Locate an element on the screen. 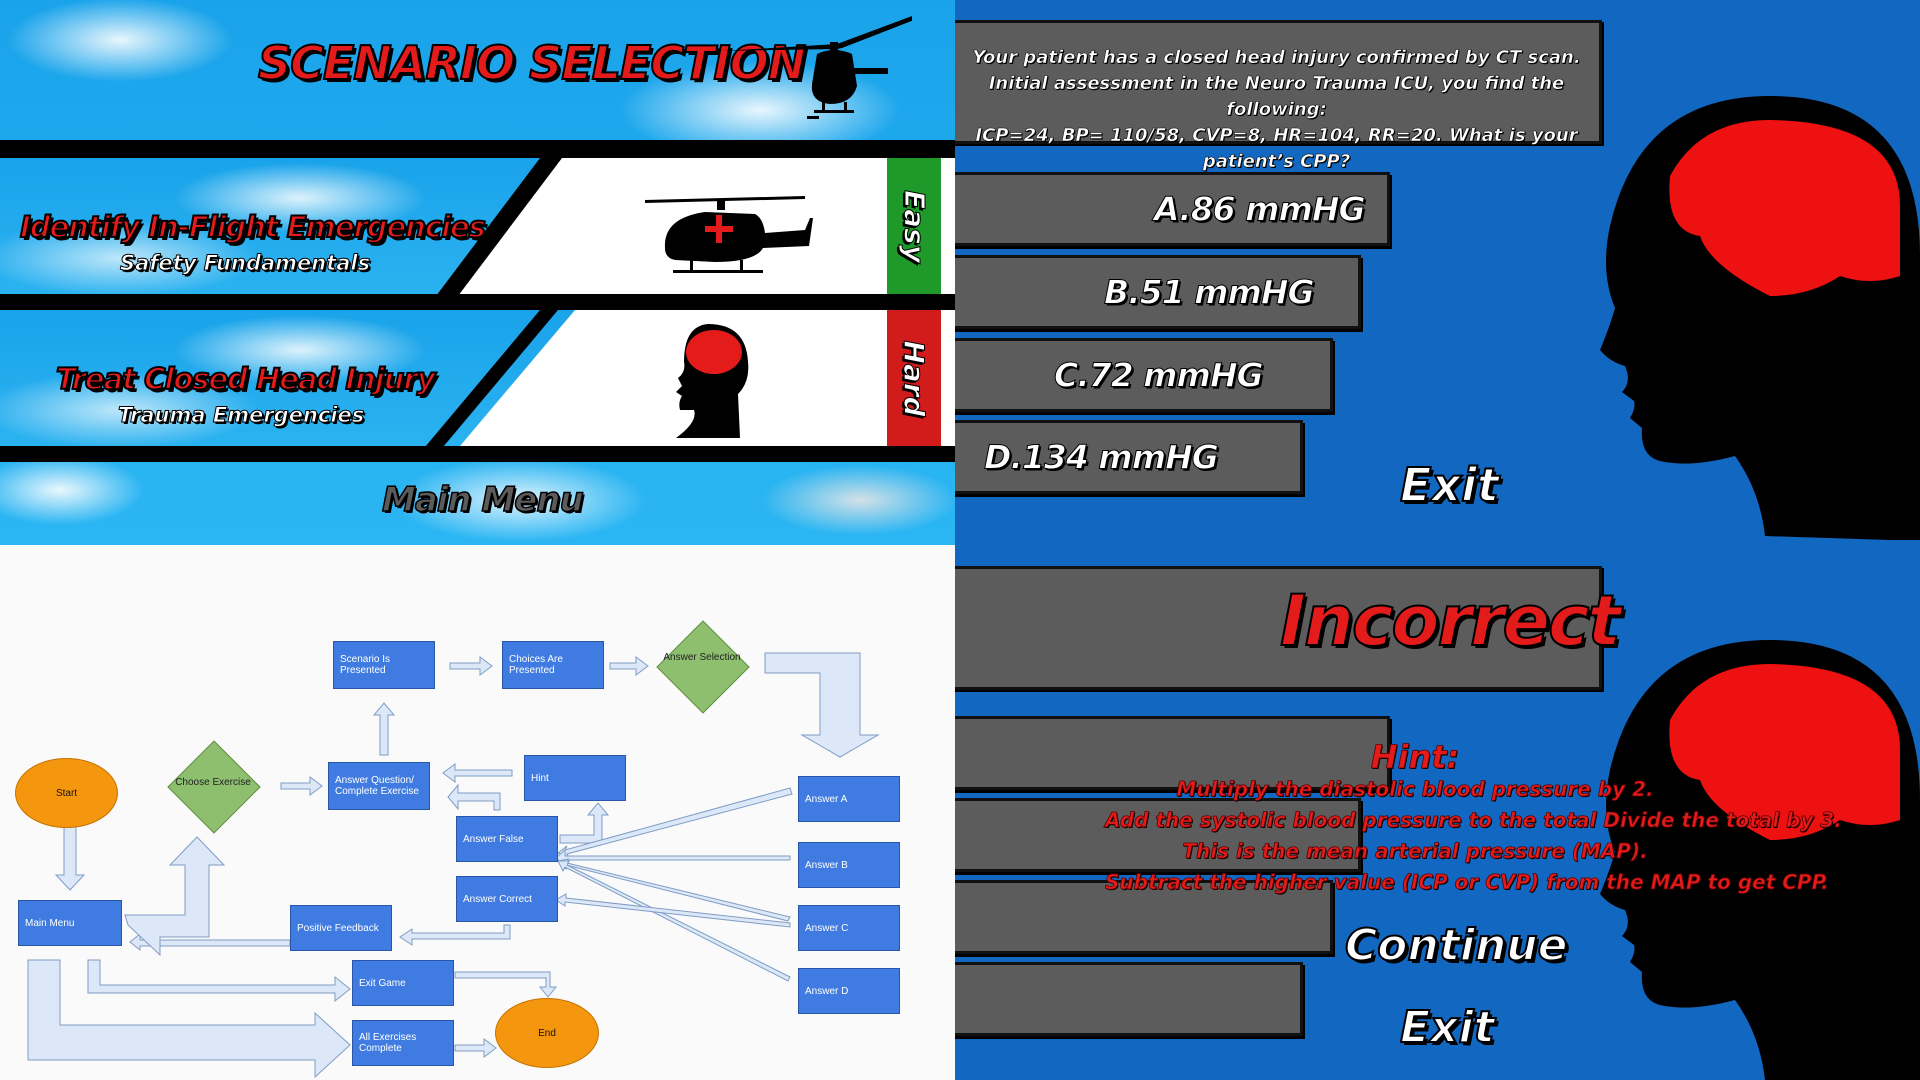 Image resolution: width=1920 pixels, height=1080 pixels. answer-d-button: D.134 mmHG is located at coordinates (1129, 457).